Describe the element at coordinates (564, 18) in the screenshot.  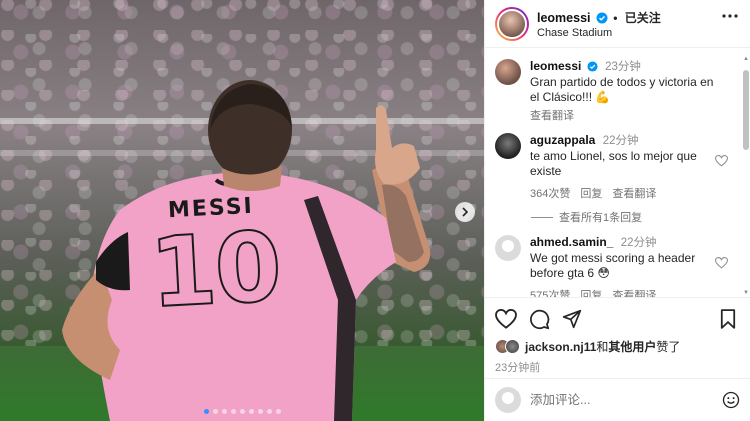
I see `author-username: leomessi` at that location.